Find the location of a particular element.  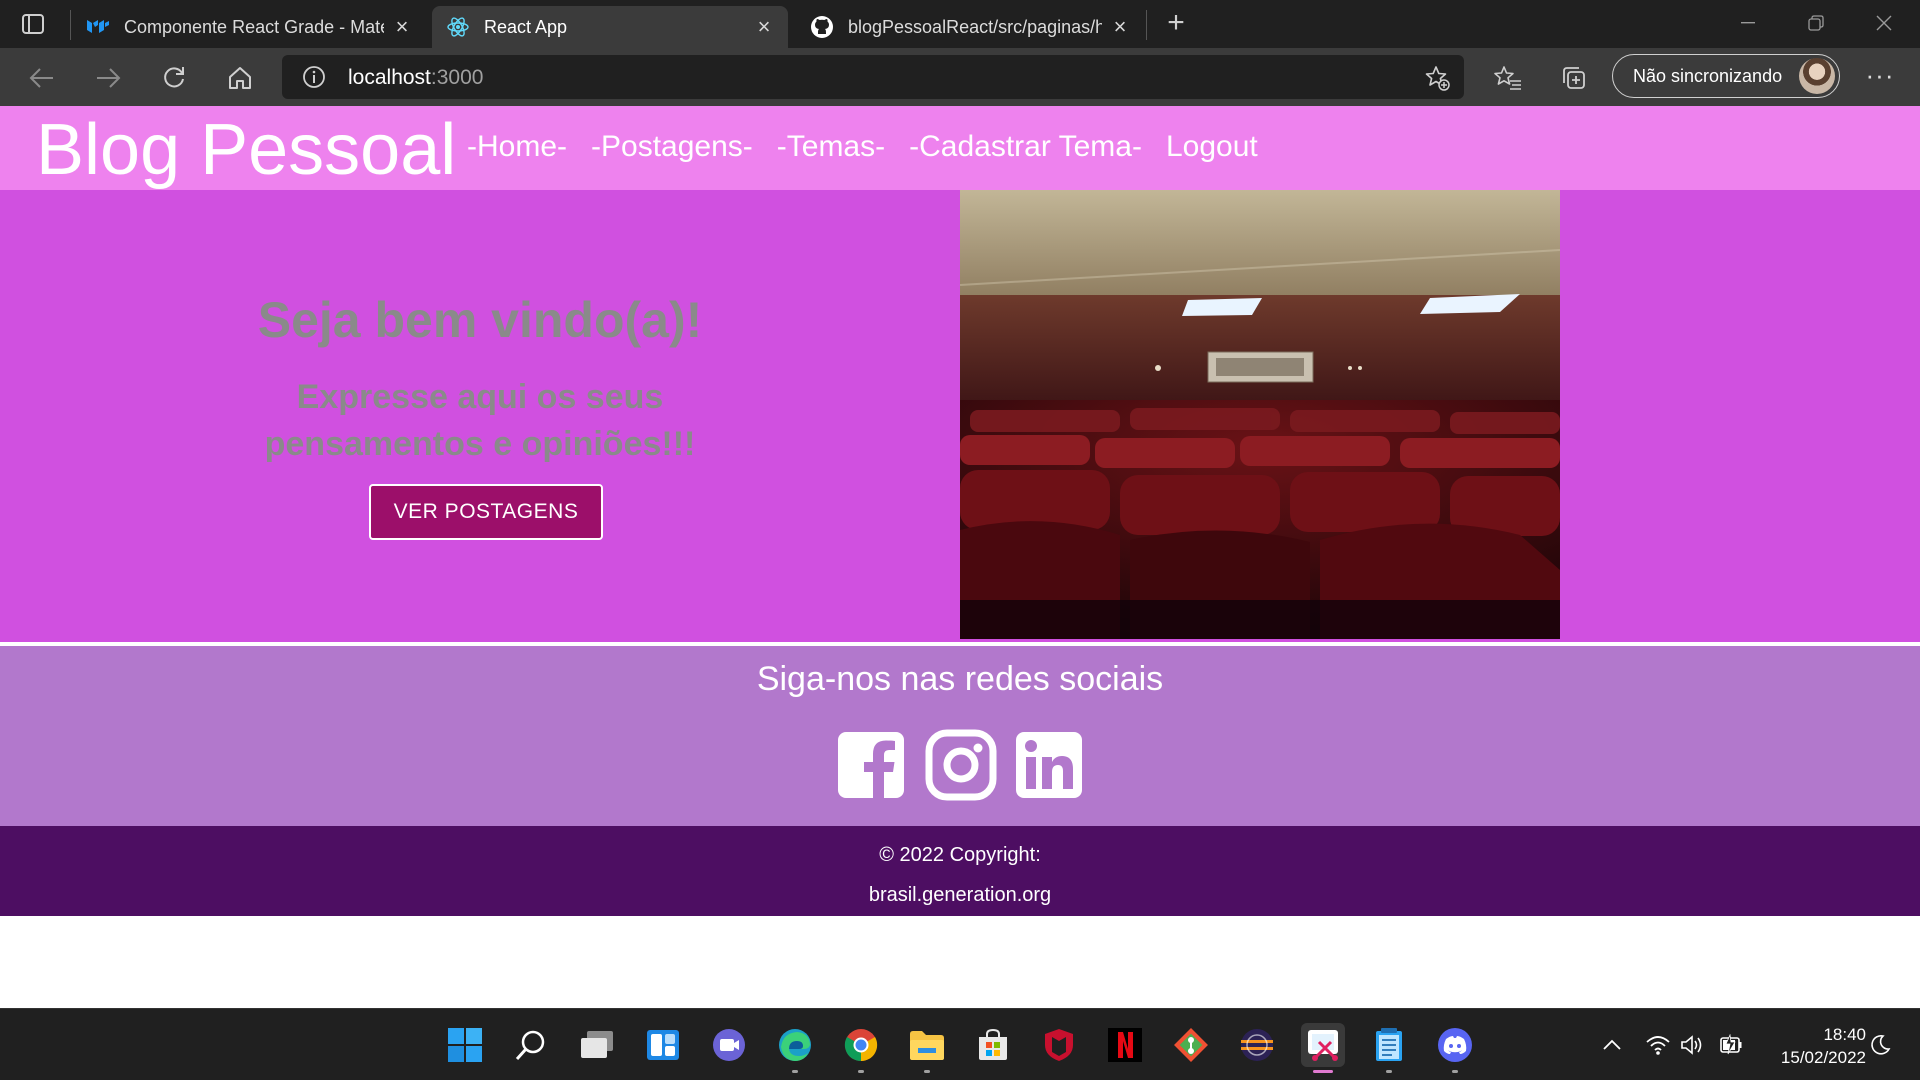

restore-icon is located at coordinates (1816, 23).